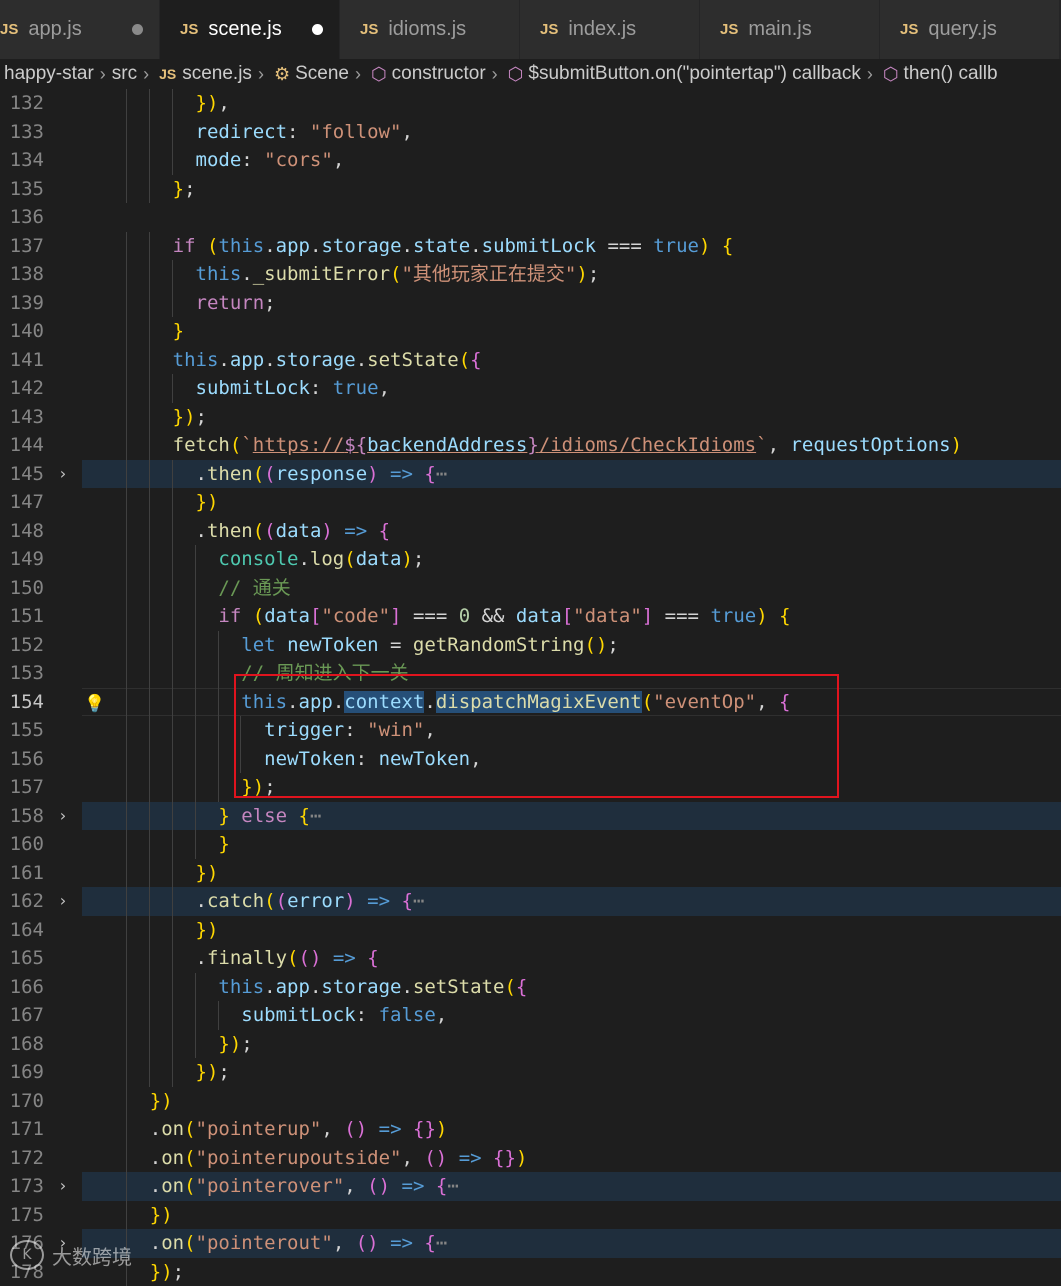 This screenshot has width=1061, height=1286. Describe the element at coordinates (682, 74) in the screenshot. I see `breadcrumb-callback: ⬡$submitButton.on("pointertap") callback` at that location.